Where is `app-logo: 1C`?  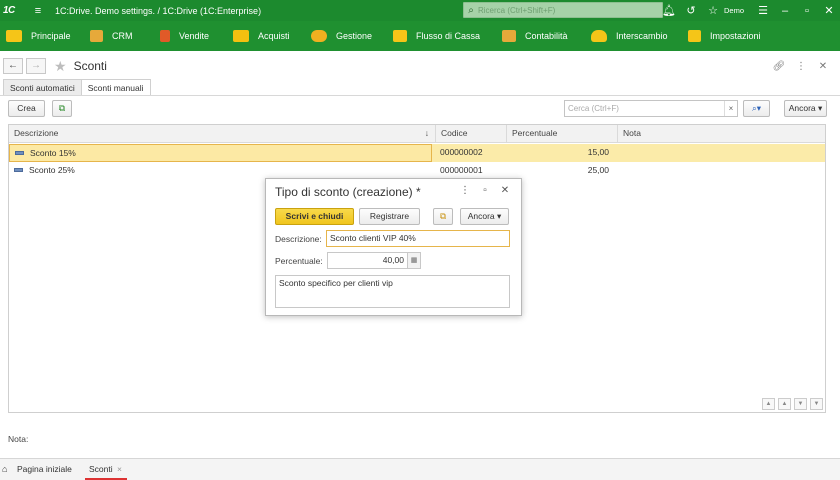 app-logo: 1C is located at coordinates (9, 10).